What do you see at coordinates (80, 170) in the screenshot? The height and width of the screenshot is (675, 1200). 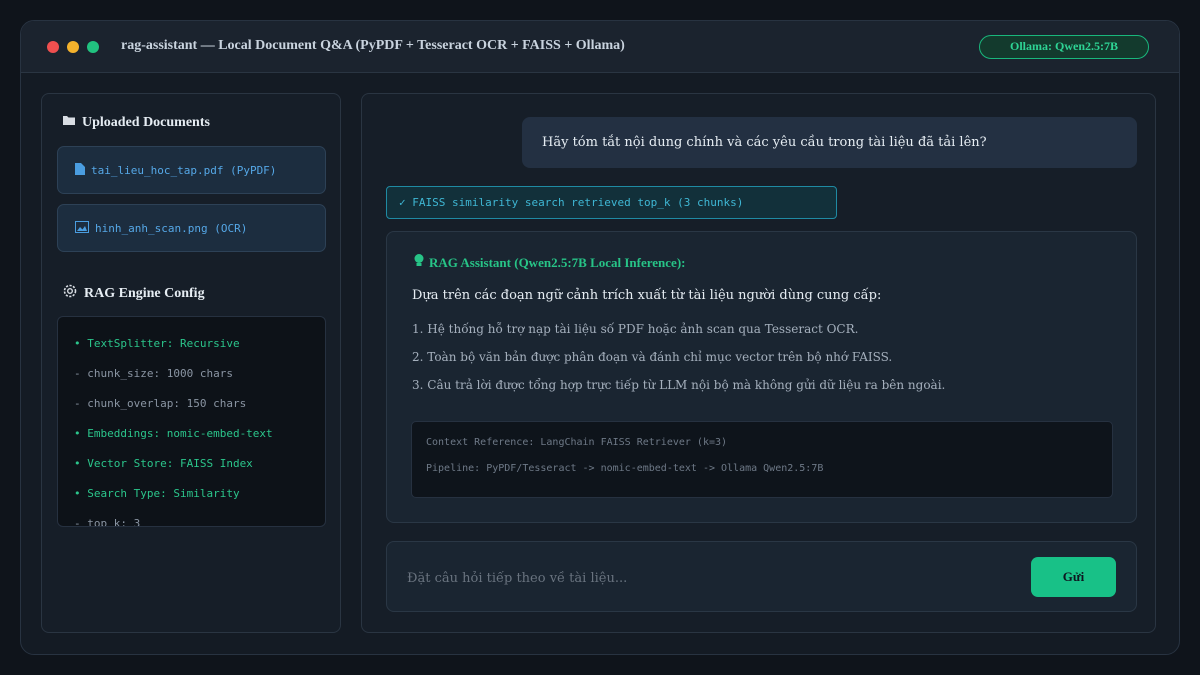 I see `document-icon` at bounding box center [80, 170].